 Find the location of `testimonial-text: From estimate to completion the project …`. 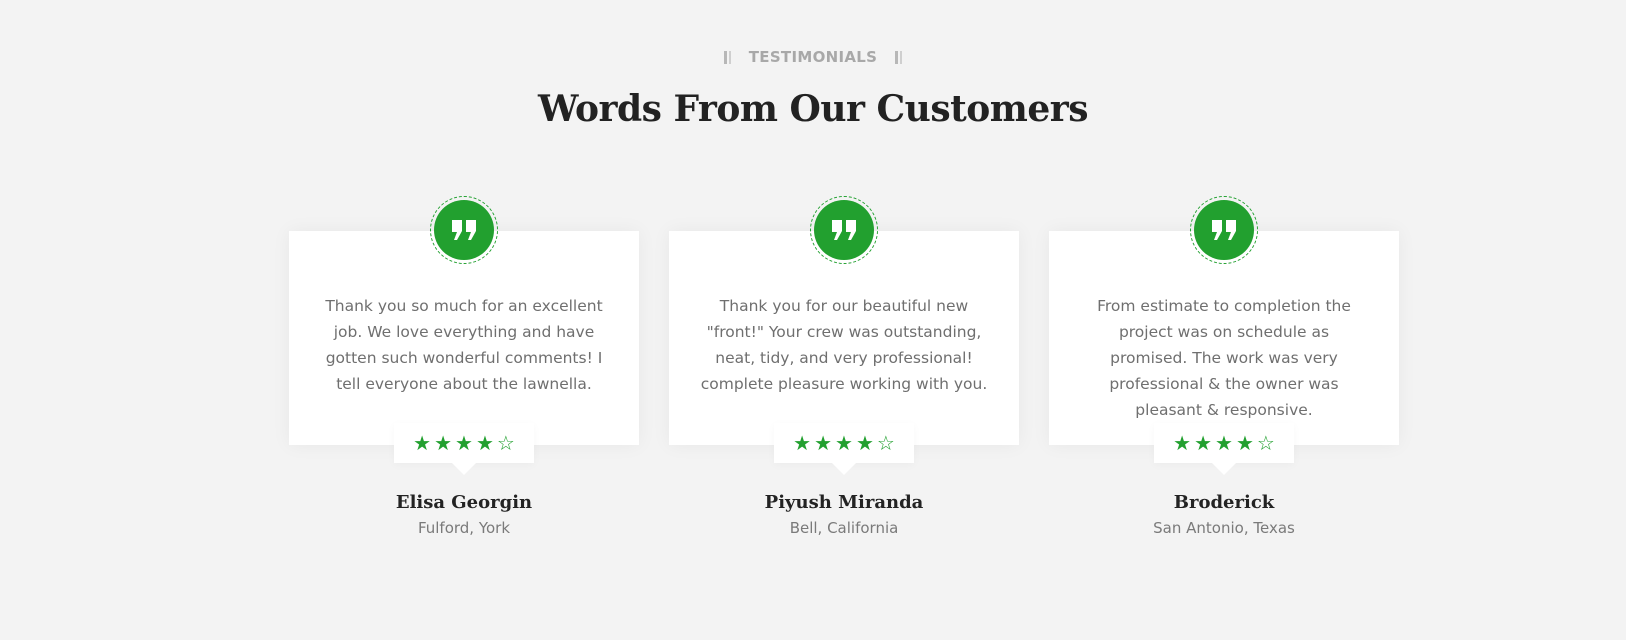

testimonial-text: From estimate to completion the project … is located at coordinates (1224, 358).